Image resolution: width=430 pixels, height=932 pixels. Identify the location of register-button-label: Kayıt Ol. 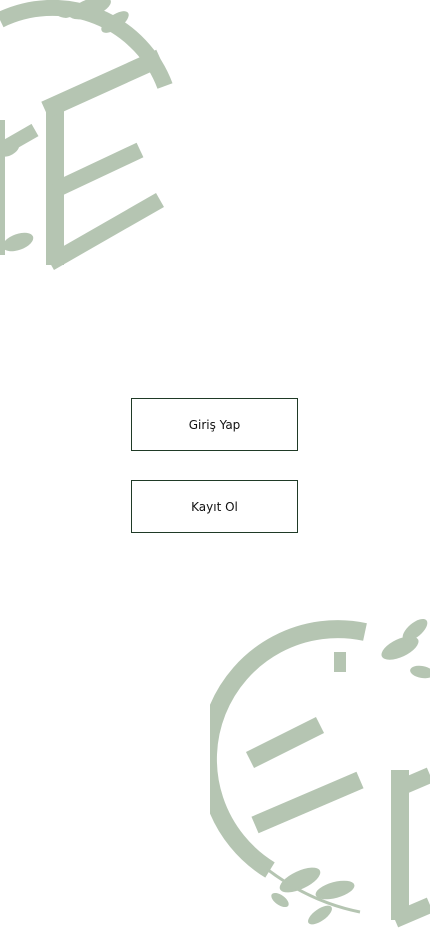
(214, 506).